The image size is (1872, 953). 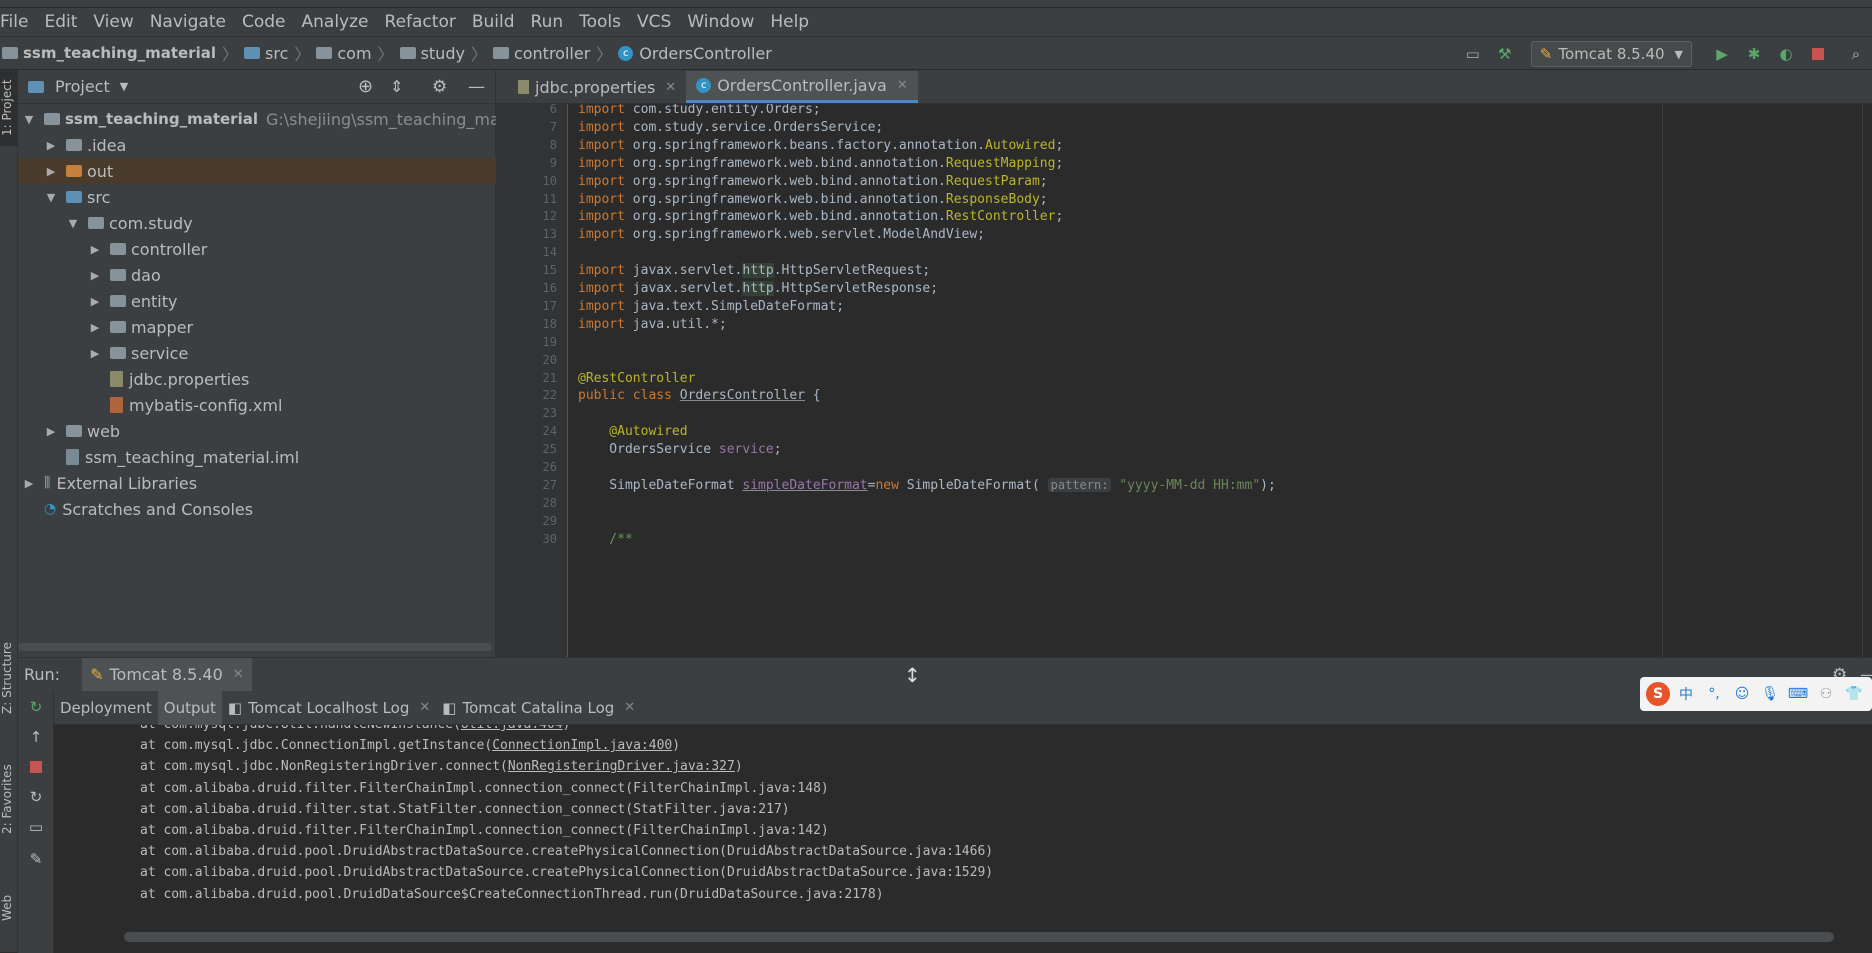 I want to click on tree-item-mybatis-config: mybatis-config.xml, so click(x=196, y=405).